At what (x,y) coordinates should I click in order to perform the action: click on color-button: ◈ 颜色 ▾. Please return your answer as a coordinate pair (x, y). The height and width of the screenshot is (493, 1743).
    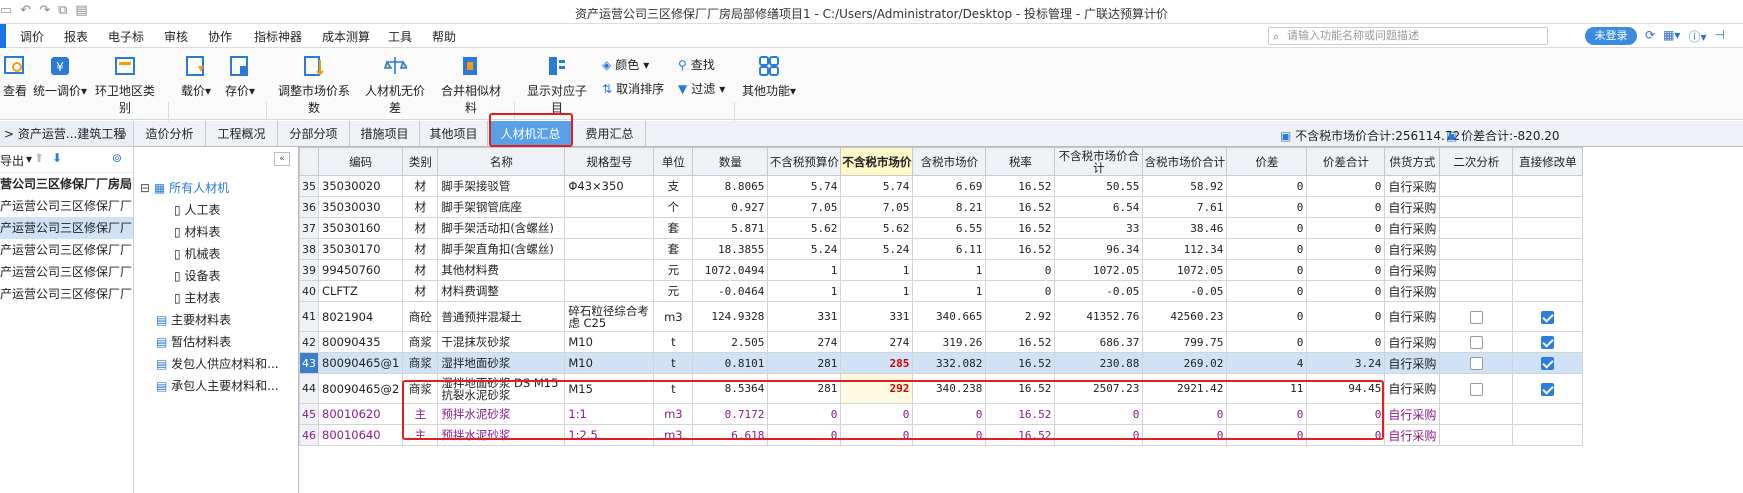
    Looking at the image, I should click on (625, 64).